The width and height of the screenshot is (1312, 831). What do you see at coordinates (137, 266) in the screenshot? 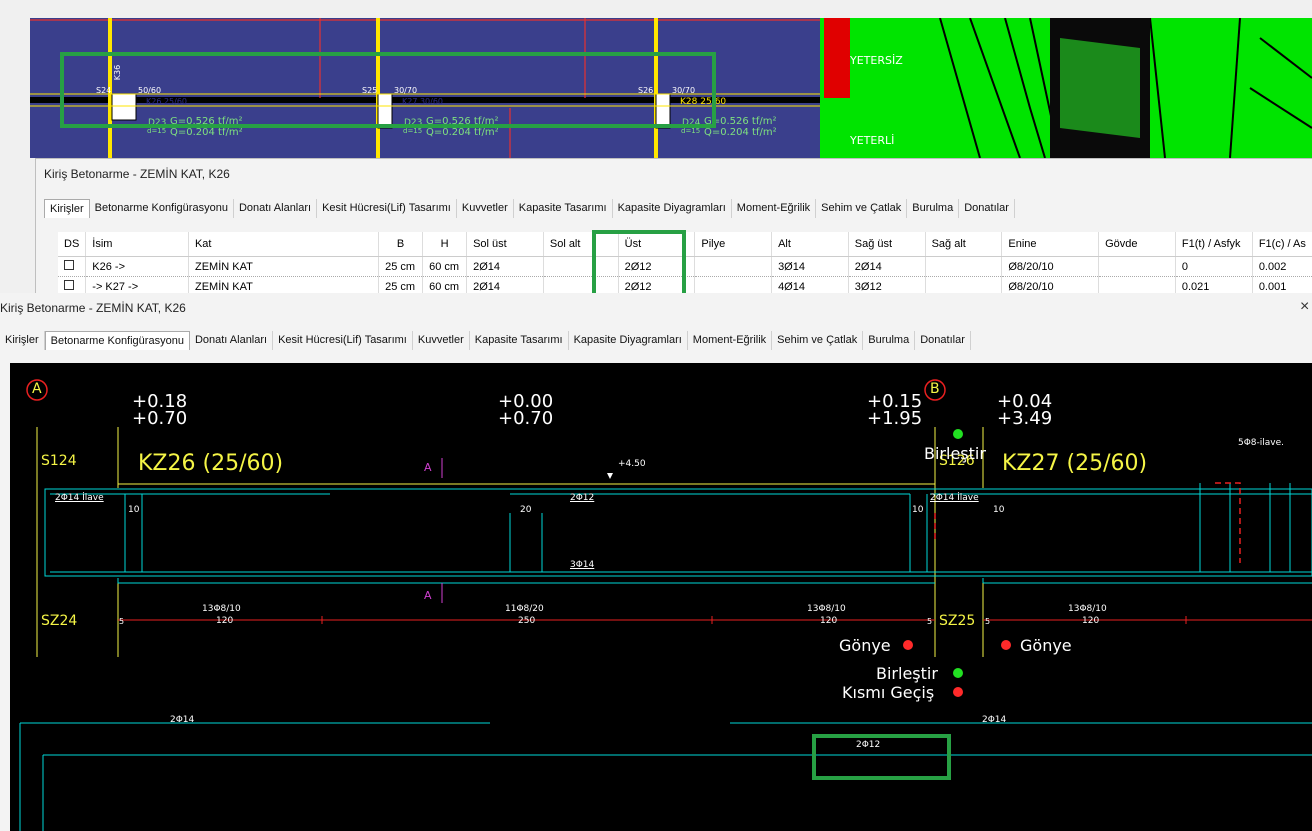
I see `table-cell: K26 ->` at bounding box center [137, 266].